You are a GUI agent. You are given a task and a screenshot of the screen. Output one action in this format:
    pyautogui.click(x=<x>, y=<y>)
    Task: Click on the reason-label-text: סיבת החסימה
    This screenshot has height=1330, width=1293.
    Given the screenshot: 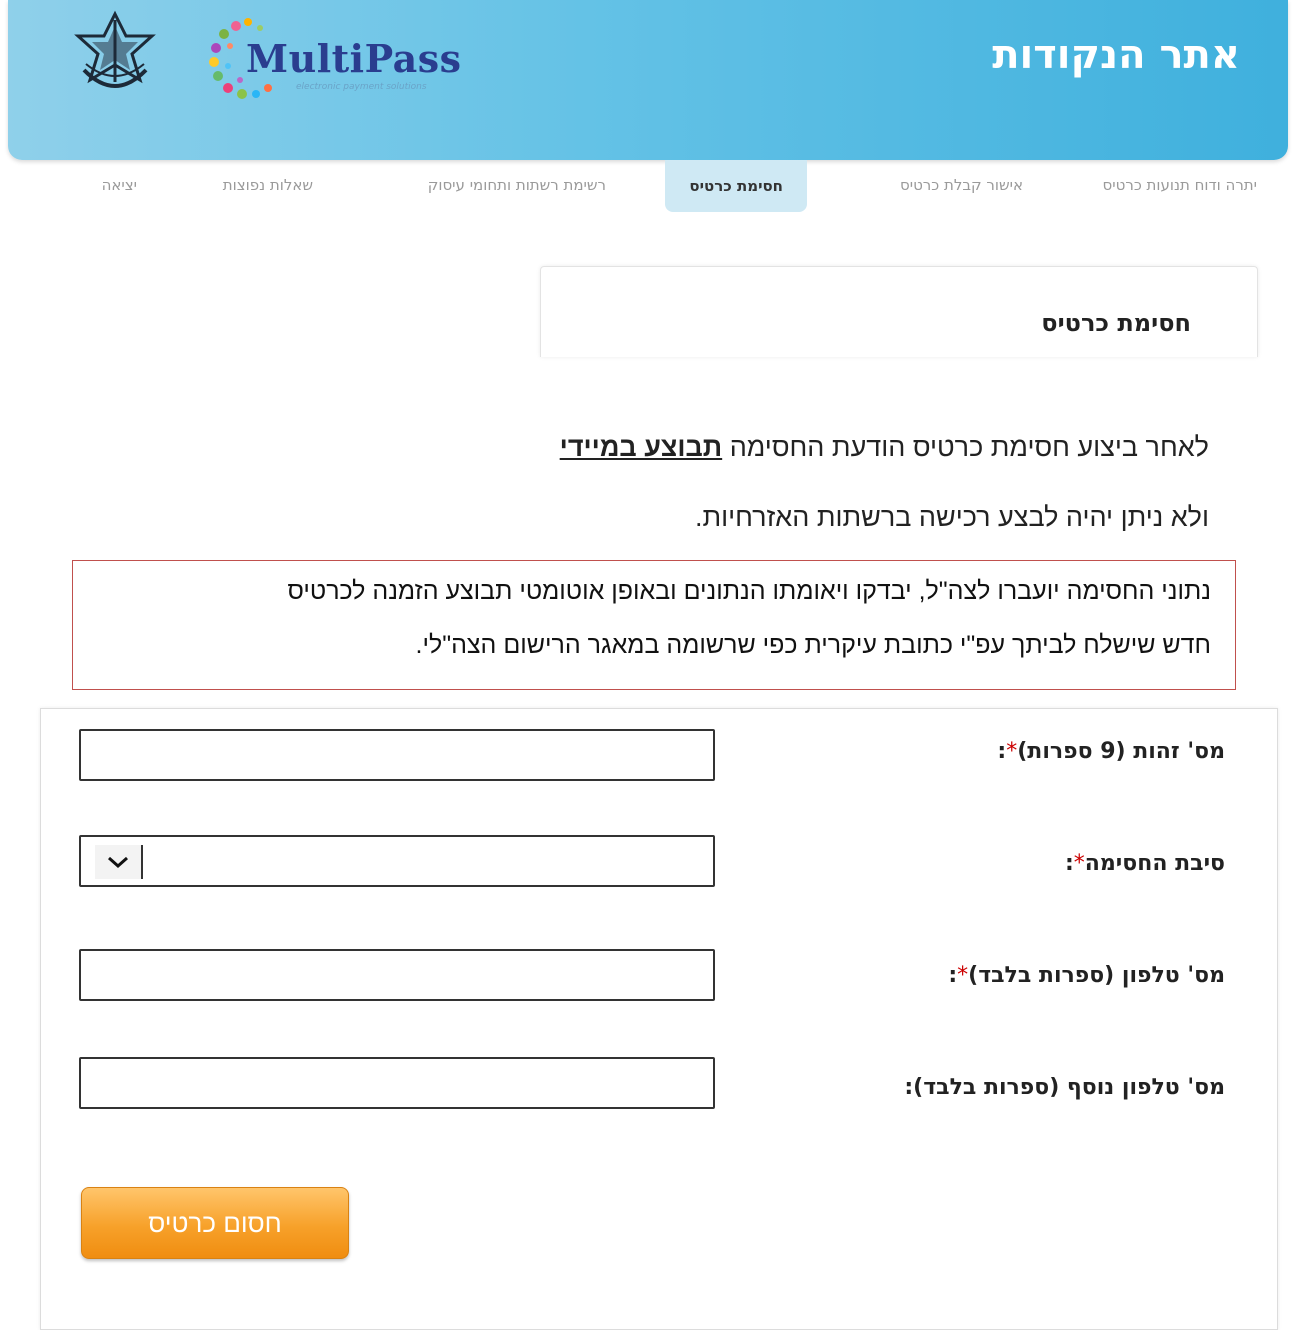 What is the action you would take?
    pyautogui.click(x=1154, y=863)
    